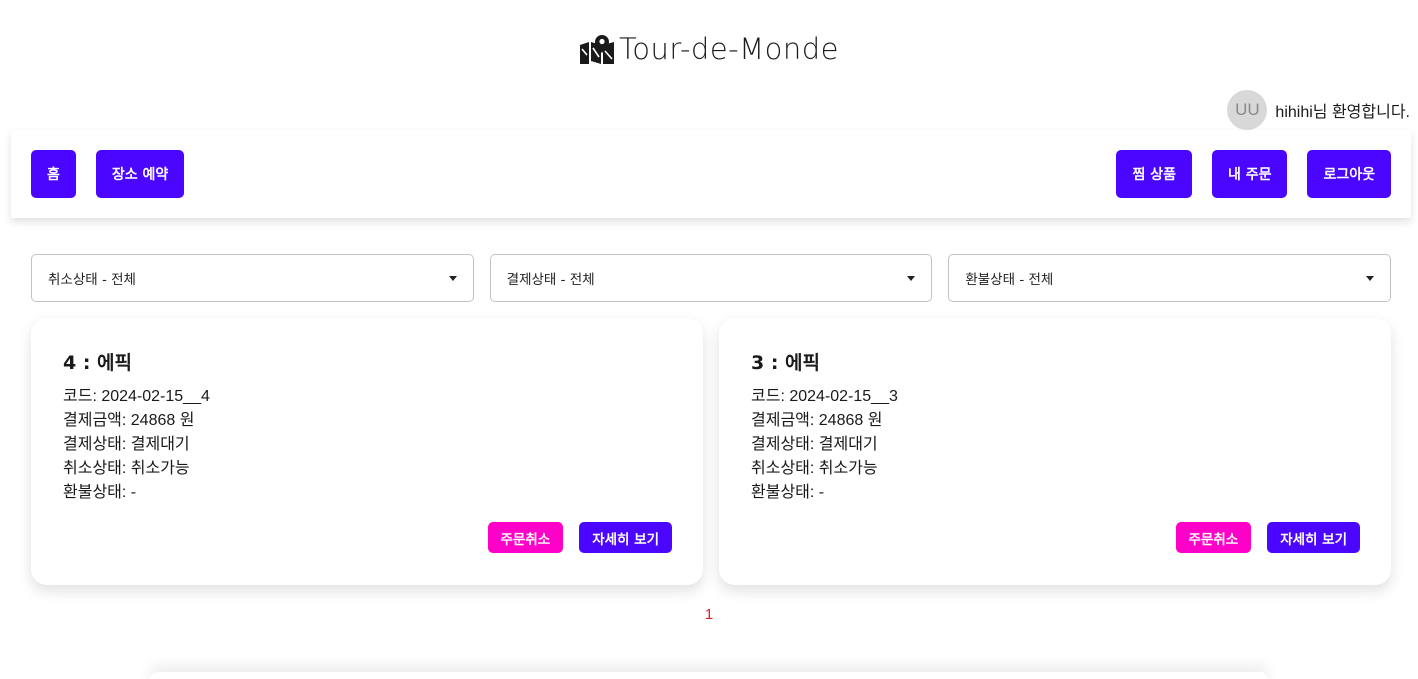 The height and width of the screenshot is (679, 1418). What do you see at coordinates (1154, 174) in the screenshot?
I see `wishlist-button: 찜 상품` at bounding box center [1154, 174].